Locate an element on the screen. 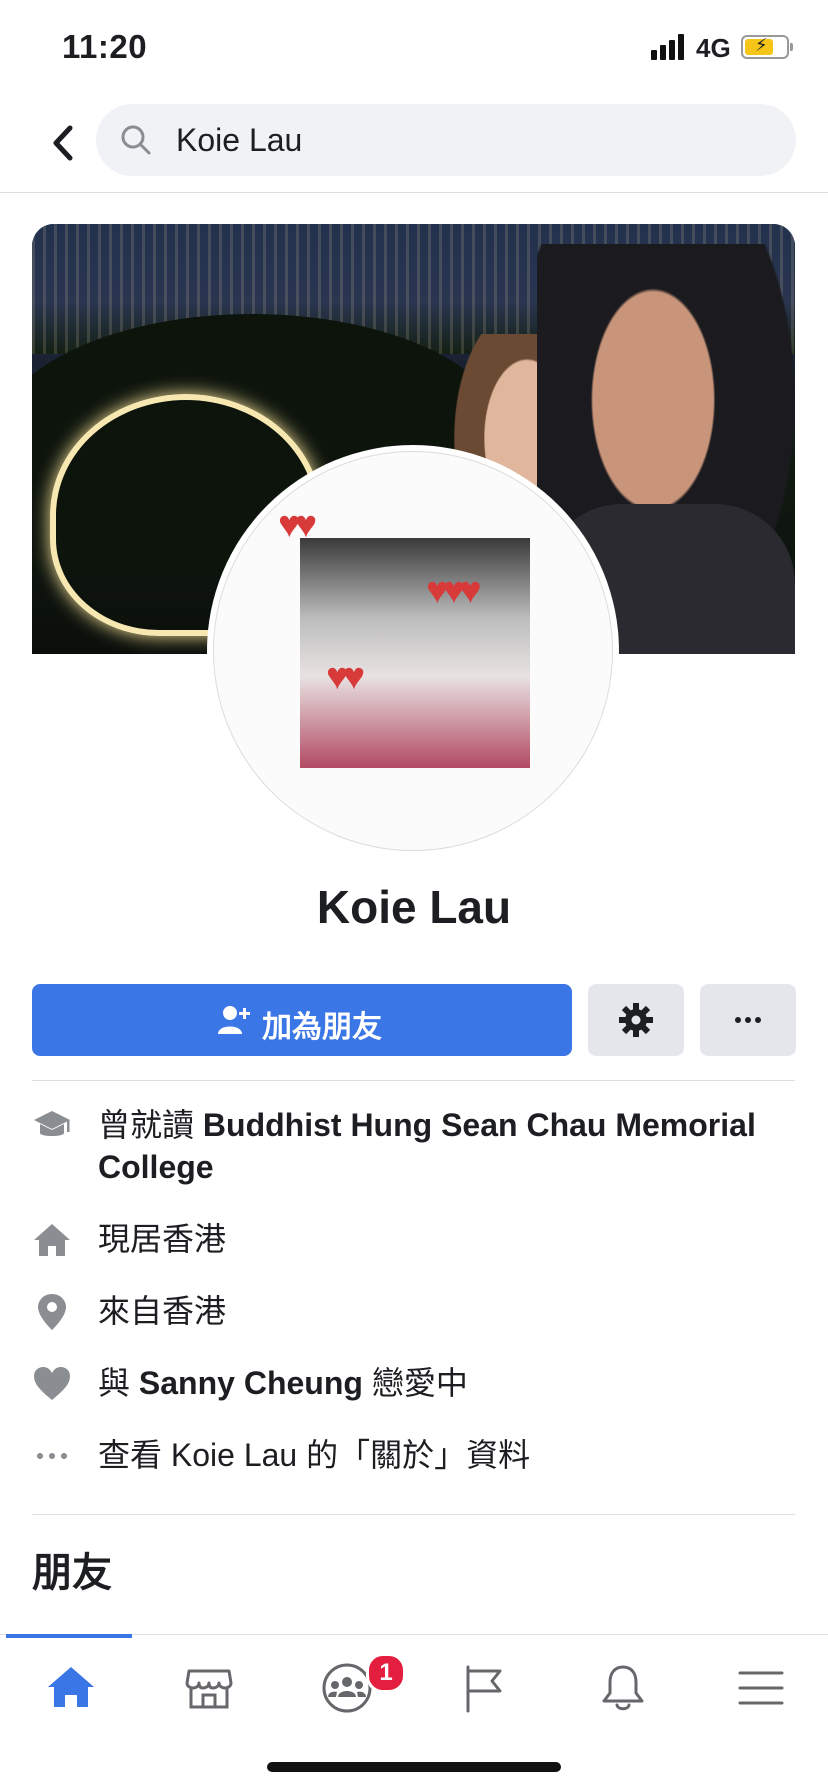 Image resolution: width=828 pixels, height=1792 pixels. info-lives-in: 現居香港 is located at coordinates (413, 1240).